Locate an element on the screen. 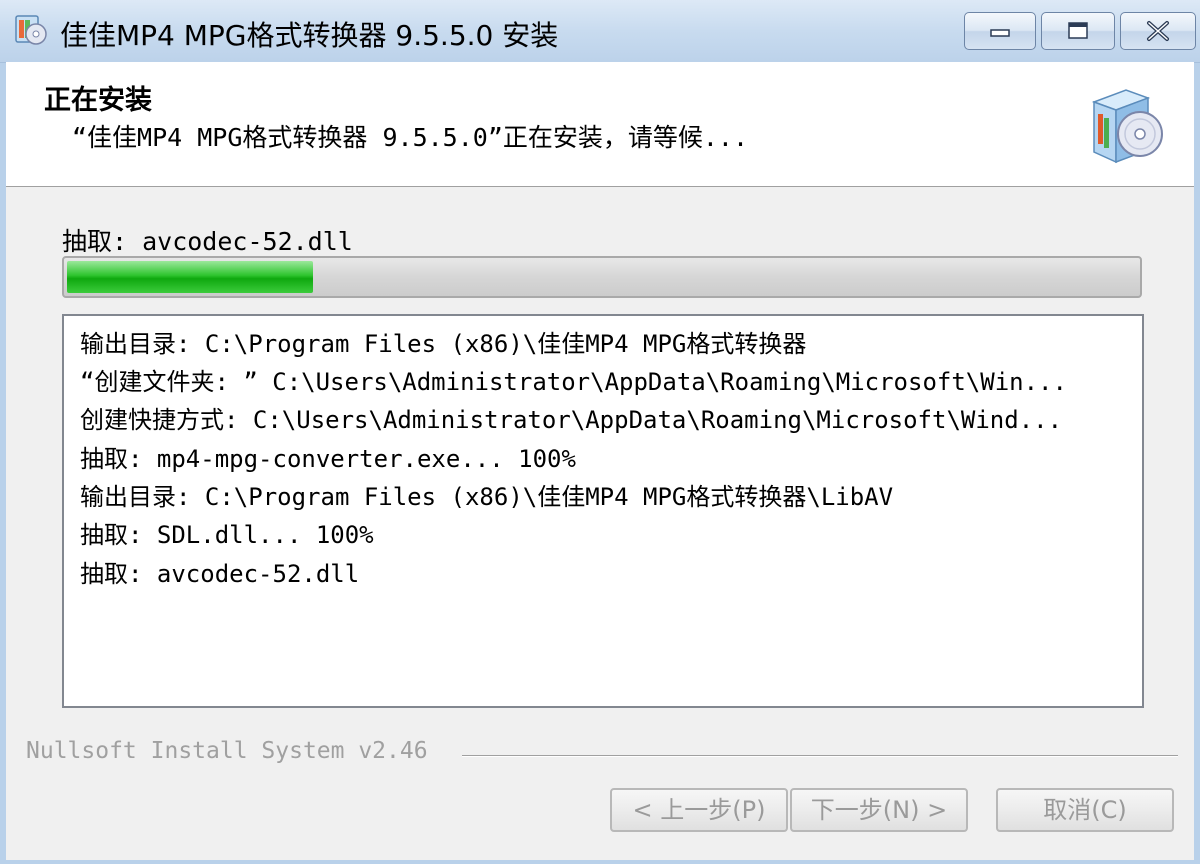 This screenshot has width=1200, height=864. progress-fill is located at coordinates (190, 277).